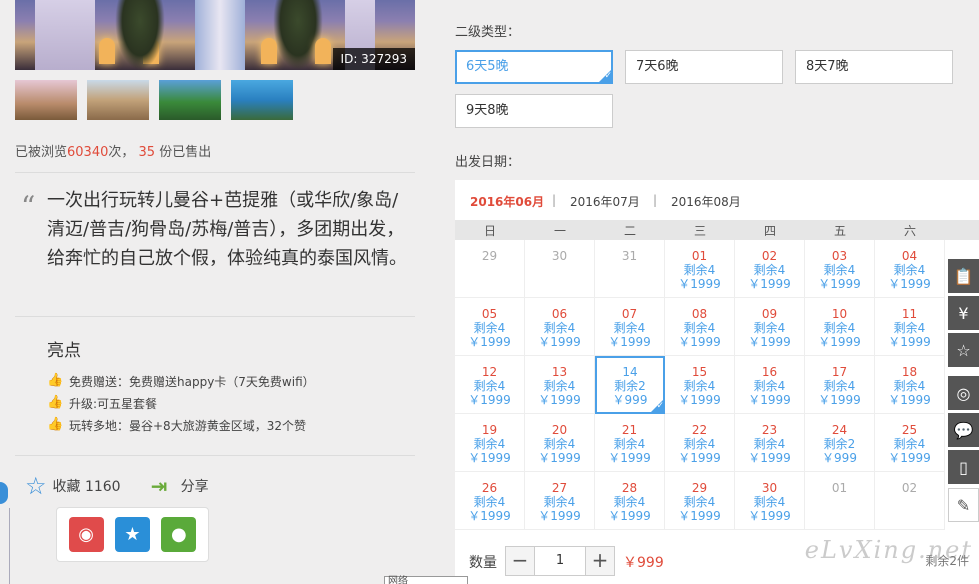  I want to click on calendar-day: 20 剩余4 ￥1999, so click(560, 443).